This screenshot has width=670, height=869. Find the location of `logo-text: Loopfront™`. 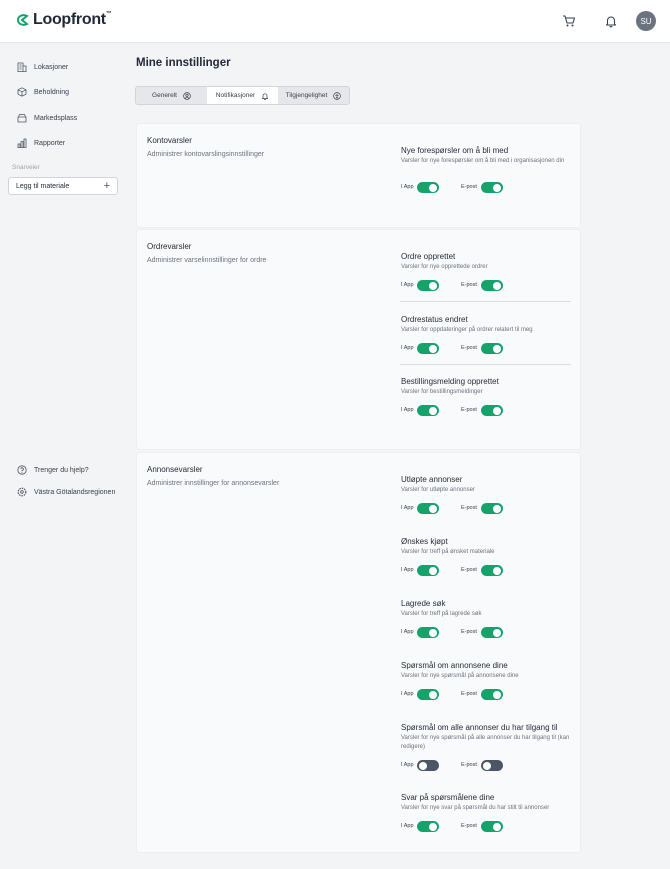

logo-text: Loopfront™ is located at coordinates (72, 19).